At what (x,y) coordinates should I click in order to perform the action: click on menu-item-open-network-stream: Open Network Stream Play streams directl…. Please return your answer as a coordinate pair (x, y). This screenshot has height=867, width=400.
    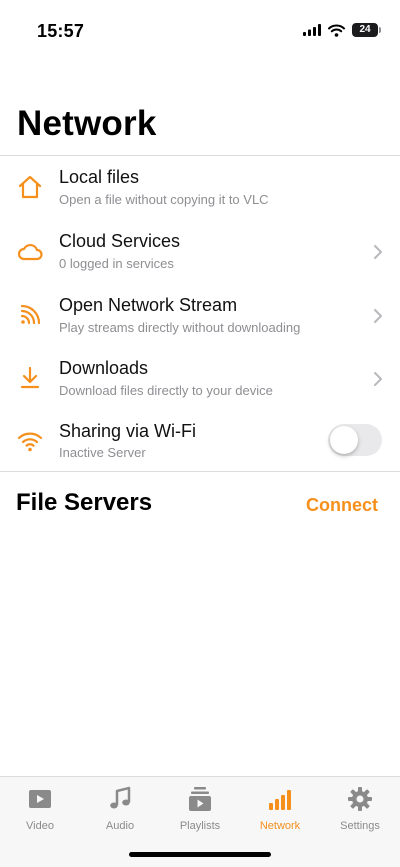
    Looking at the image, I should click on (200, 316).